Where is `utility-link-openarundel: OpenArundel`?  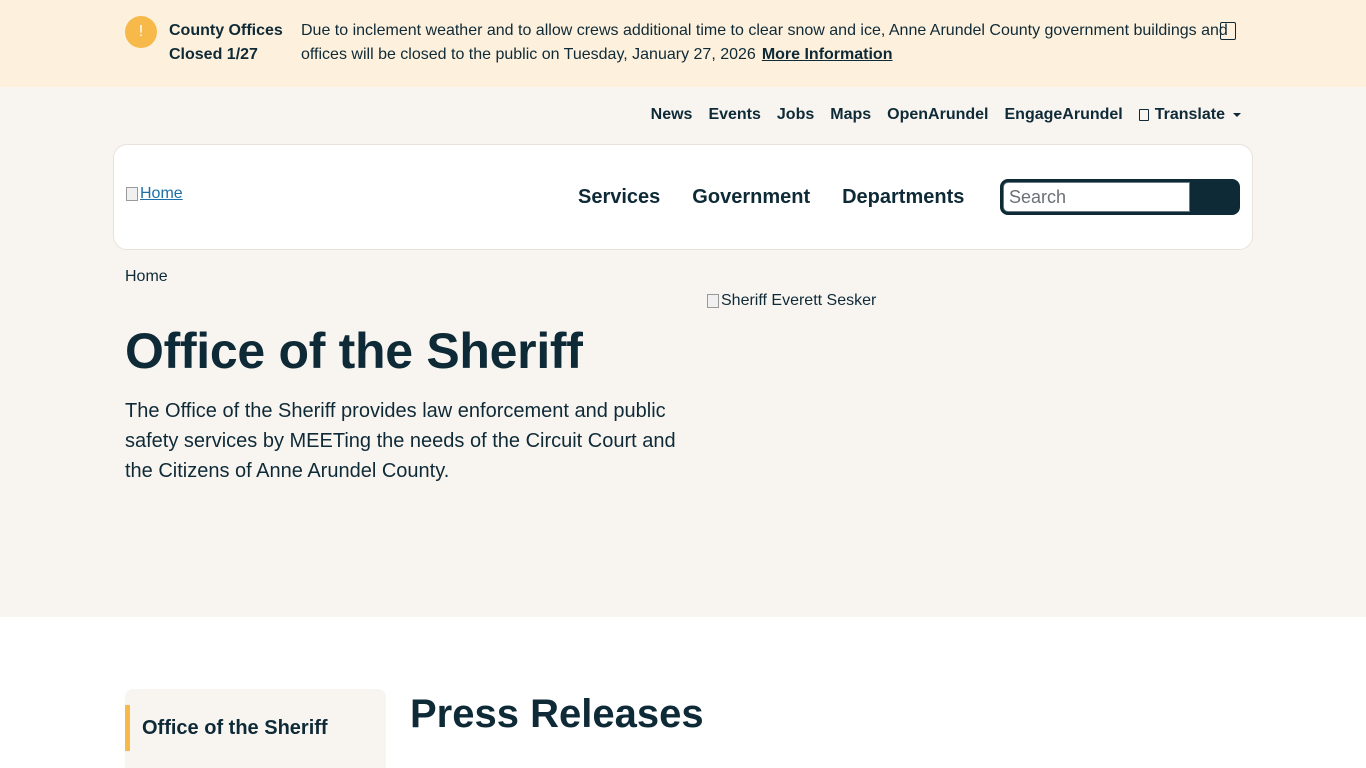 utility-link-openarundel: OpenArundel is located at coordinates (937, 115).